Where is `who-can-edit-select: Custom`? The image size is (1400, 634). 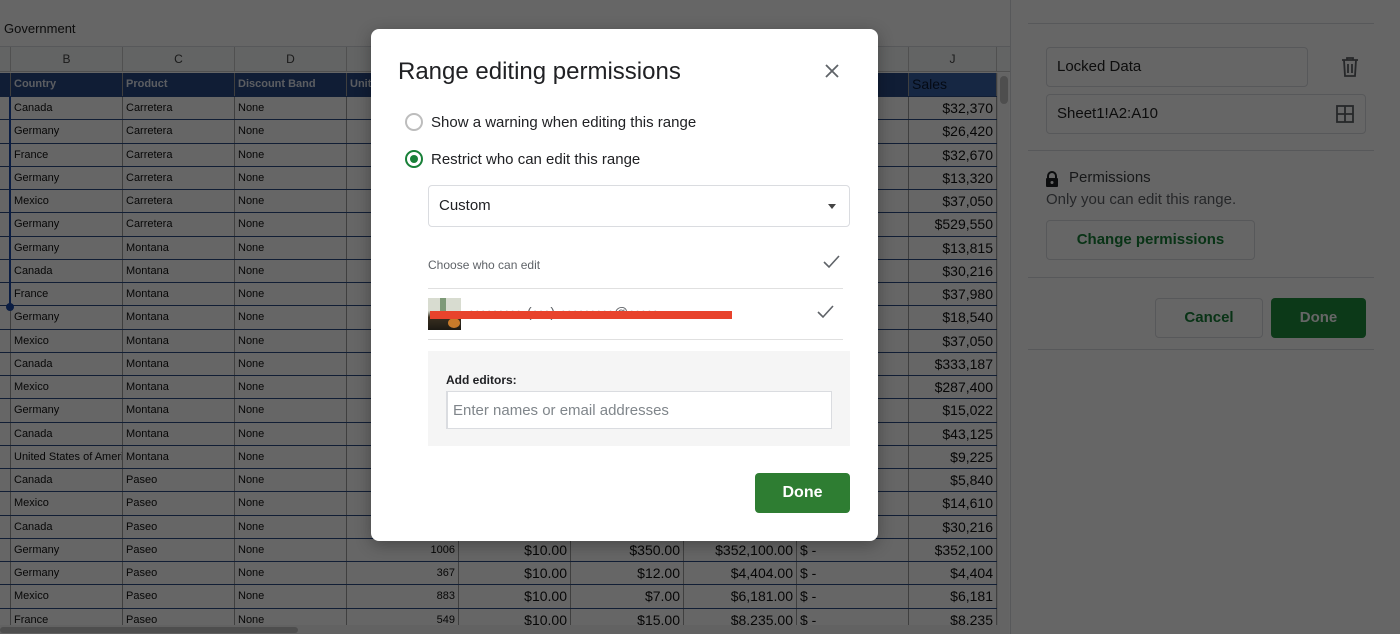 who-can-edit-select: Custom is located at coordinates (639, 206).